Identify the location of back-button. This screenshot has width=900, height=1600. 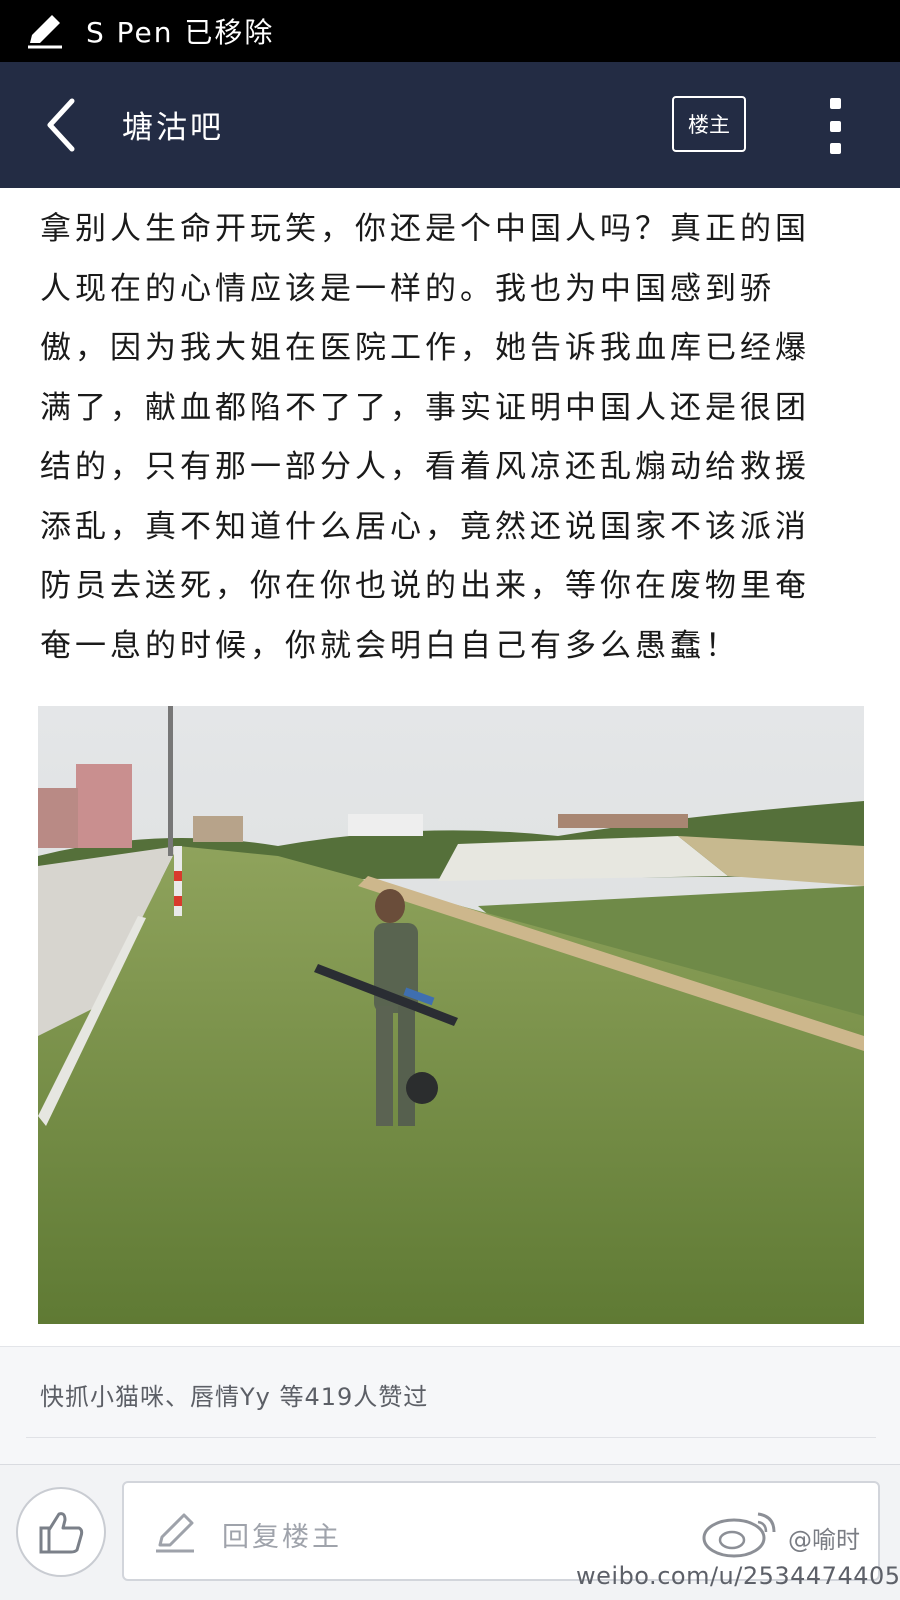
(61, 125).